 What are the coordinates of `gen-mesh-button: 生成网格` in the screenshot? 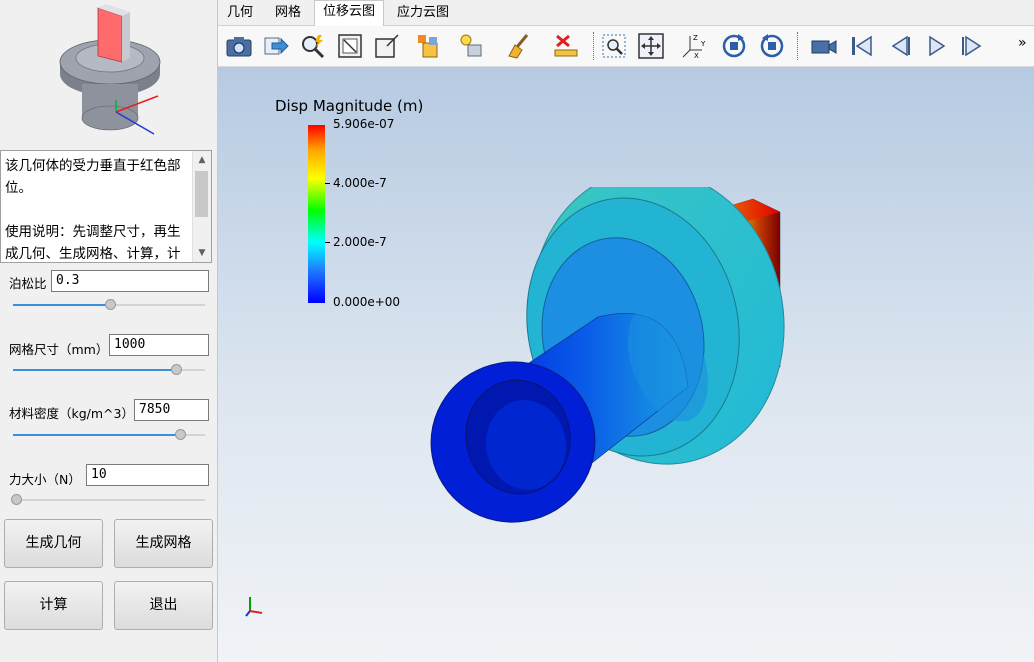 It's located at (163, 543).